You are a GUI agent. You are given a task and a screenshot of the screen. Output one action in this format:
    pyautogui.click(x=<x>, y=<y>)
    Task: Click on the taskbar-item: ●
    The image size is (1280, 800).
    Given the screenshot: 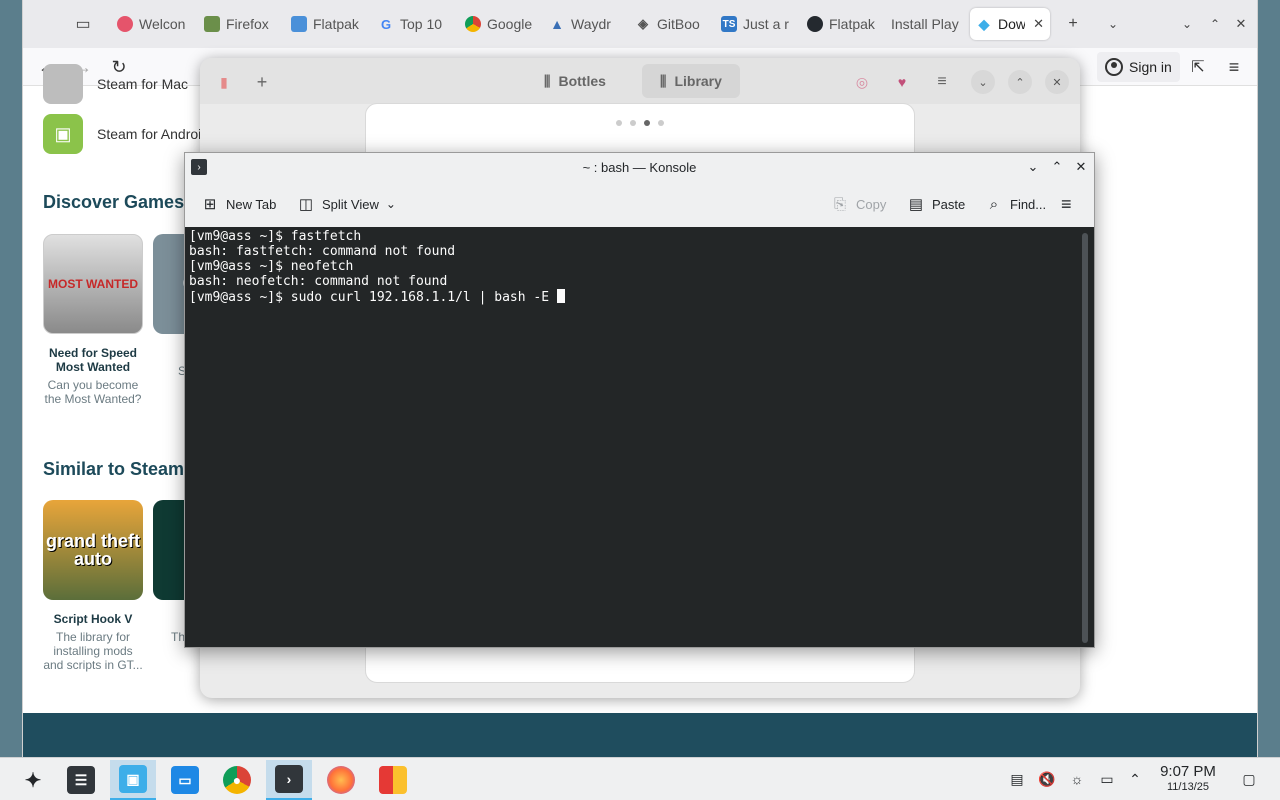 What is the action you would take?
    pyautogui.click(x=237, y=780)
    